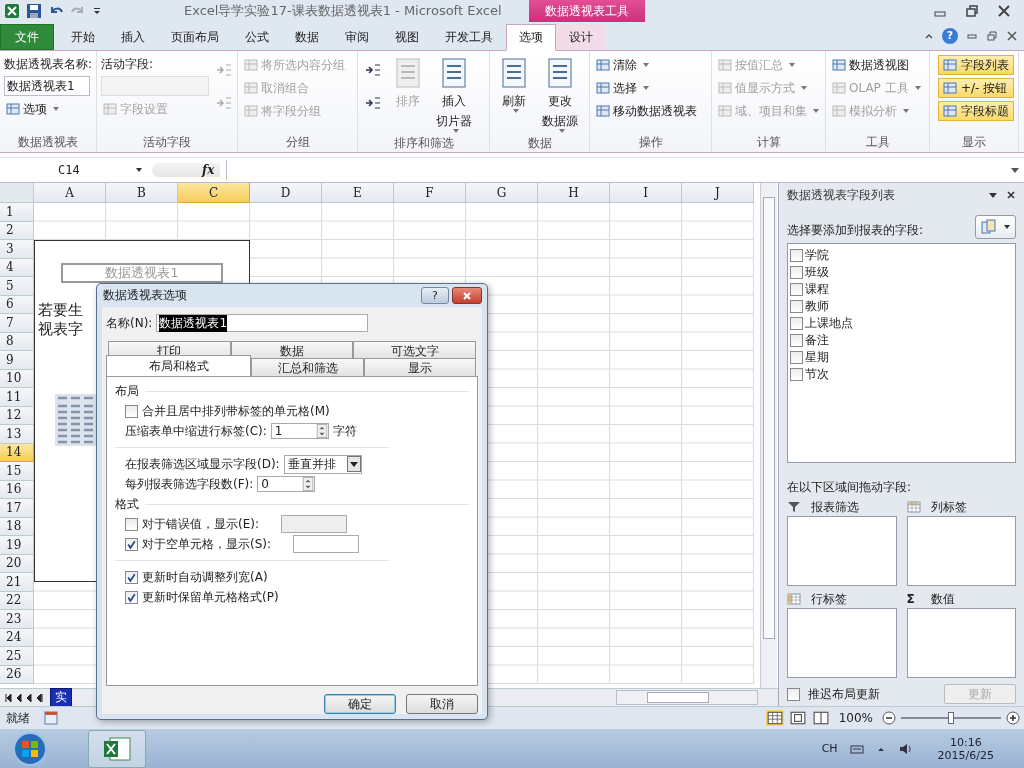 Image resolution: width=1024 pixels, height=768 pixels. I want to click on save-icon, so click(34, 11).